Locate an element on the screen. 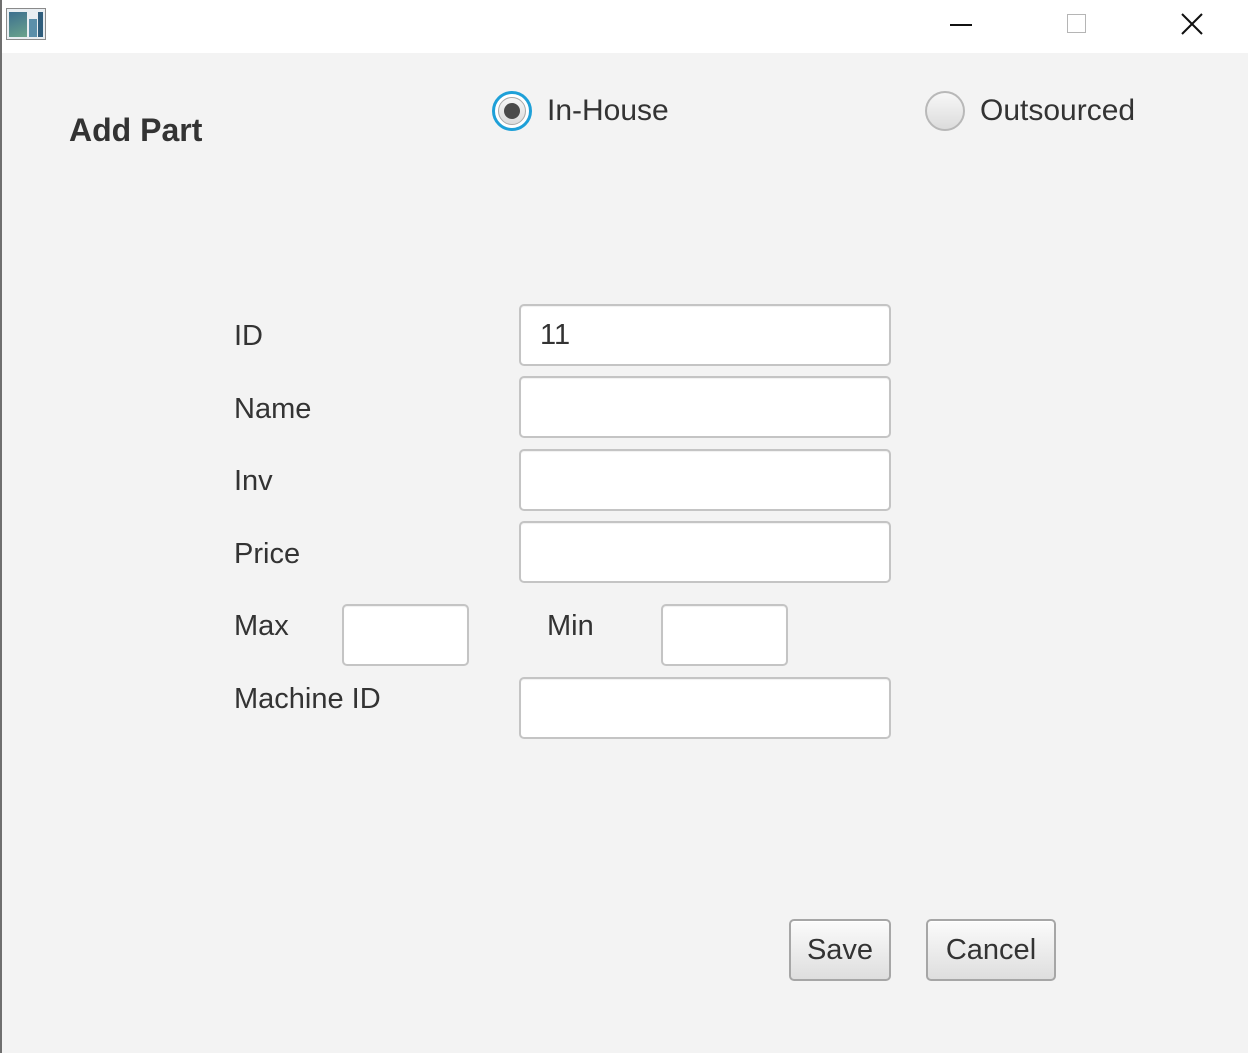  id-field is located at coordinates (705, 335).